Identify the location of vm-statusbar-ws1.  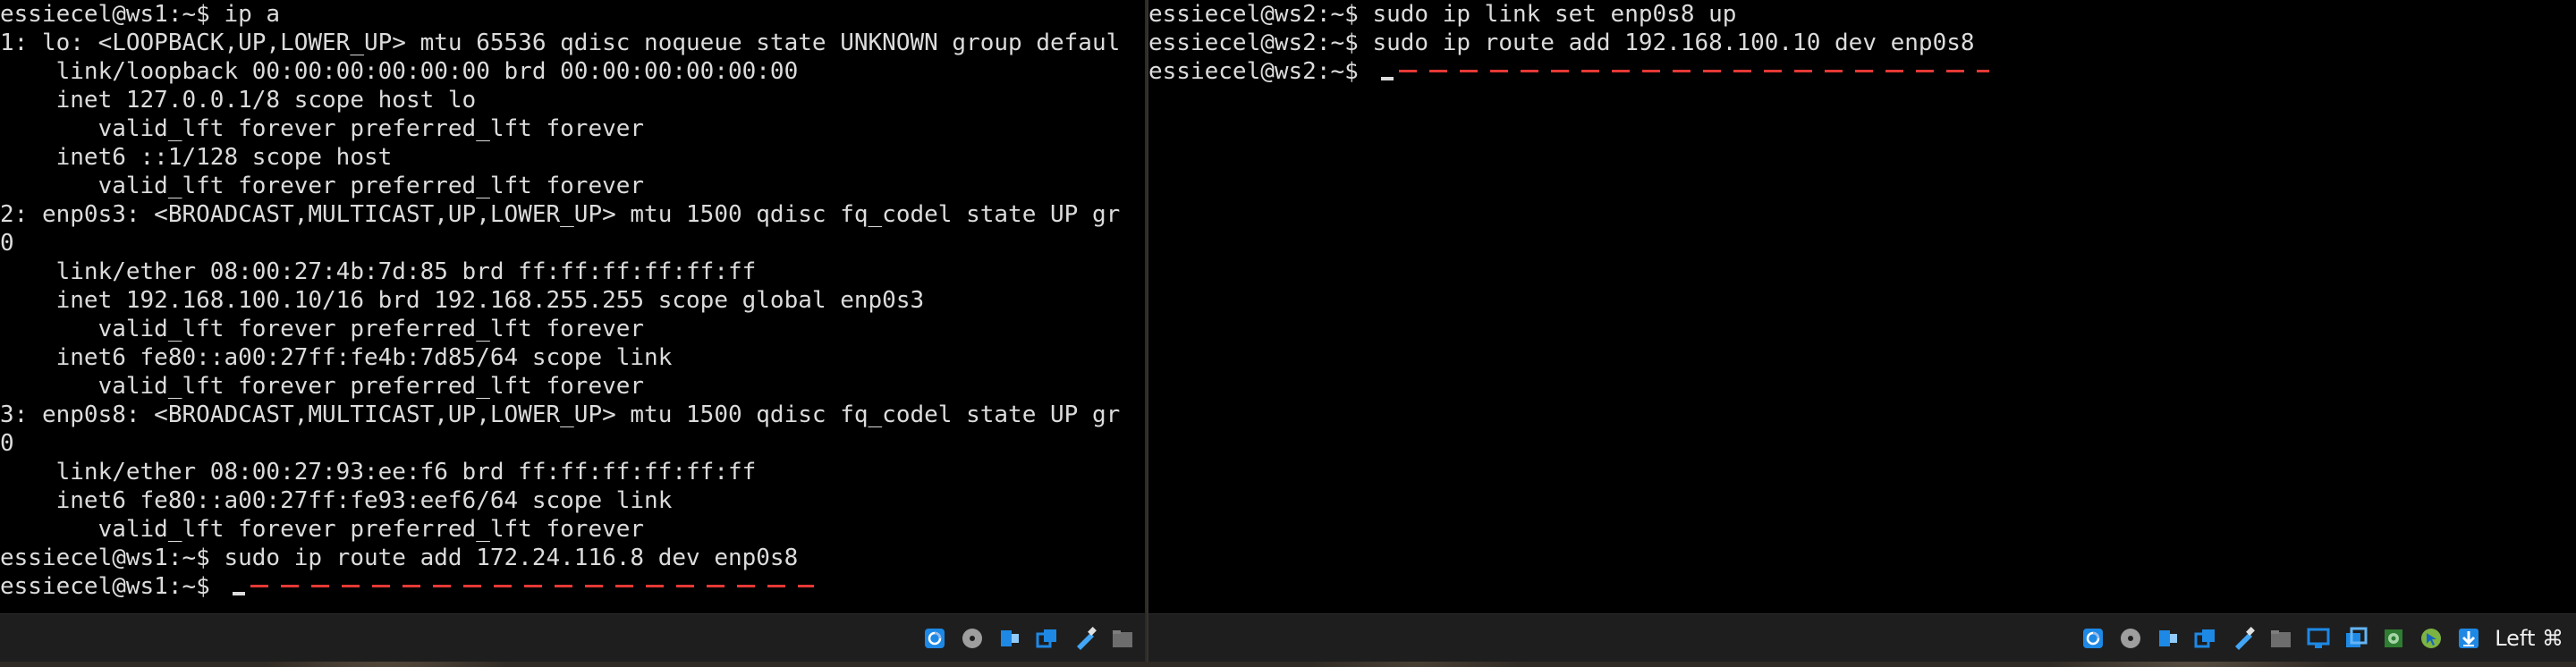
(572, 637).